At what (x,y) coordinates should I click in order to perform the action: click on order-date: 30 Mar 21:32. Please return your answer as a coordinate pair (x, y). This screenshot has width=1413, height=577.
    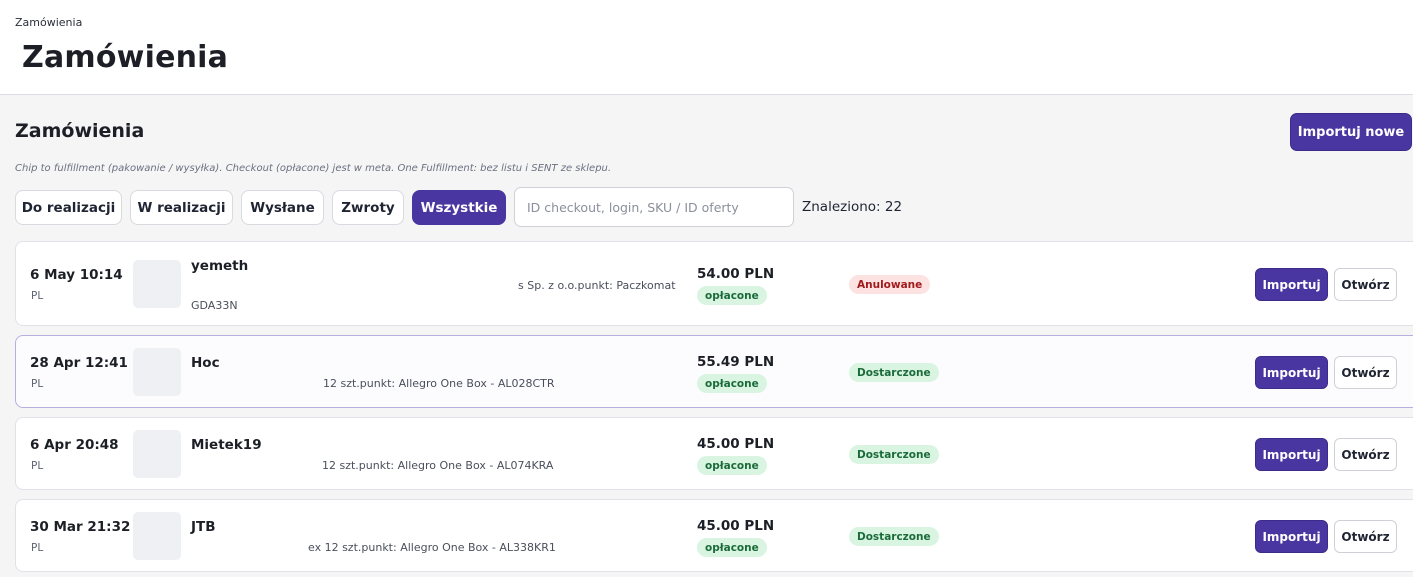
    Looking at the image, I should click on (80, 527).